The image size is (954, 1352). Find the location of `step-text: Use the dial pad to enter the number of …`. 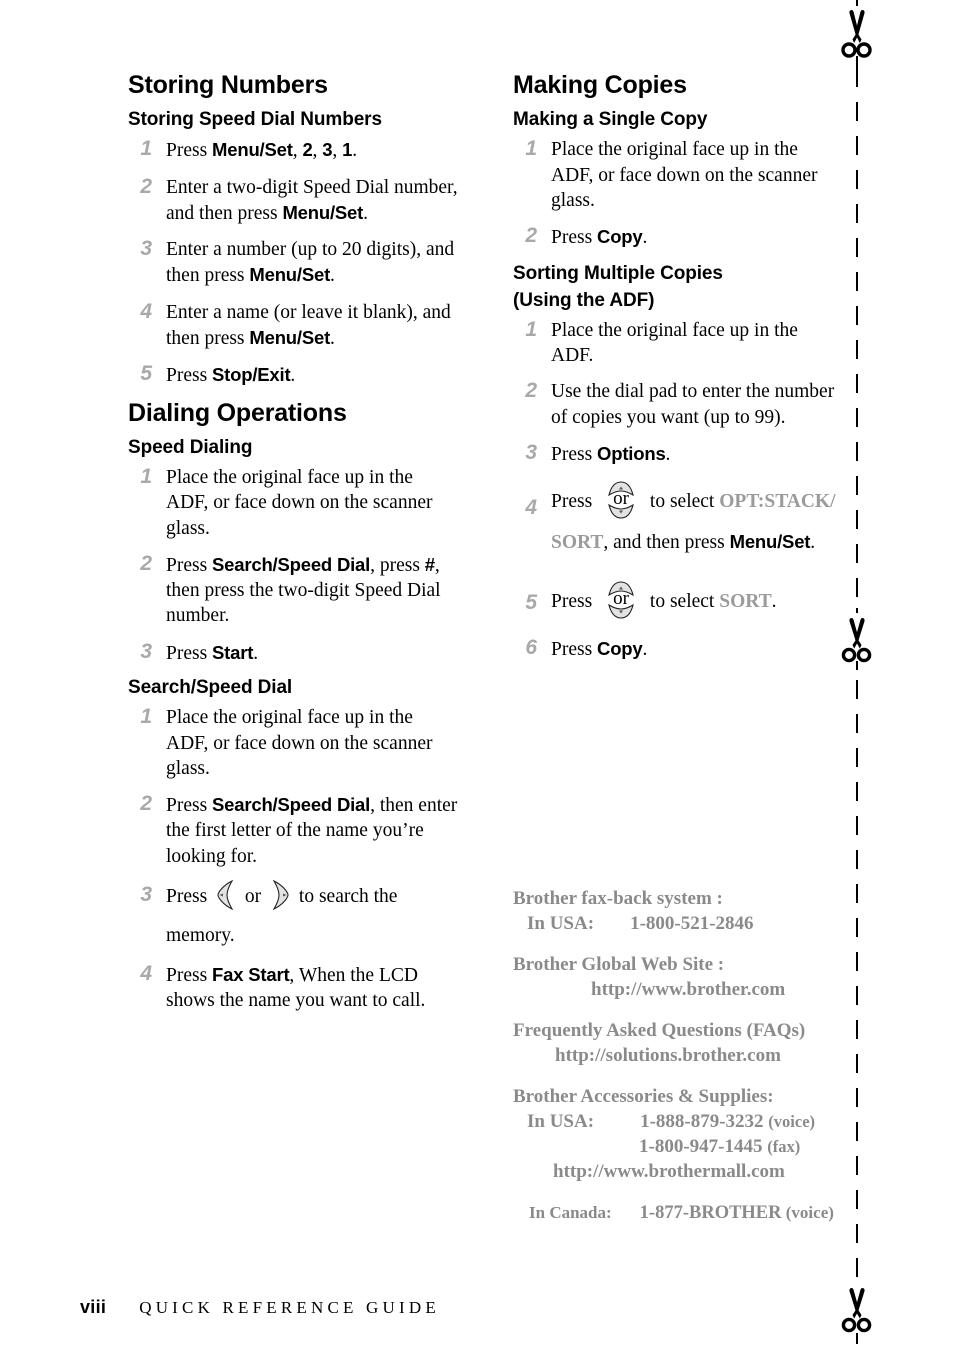

step-text: Use the dial pad to enter the number of … is located at coordinates (693, 404).